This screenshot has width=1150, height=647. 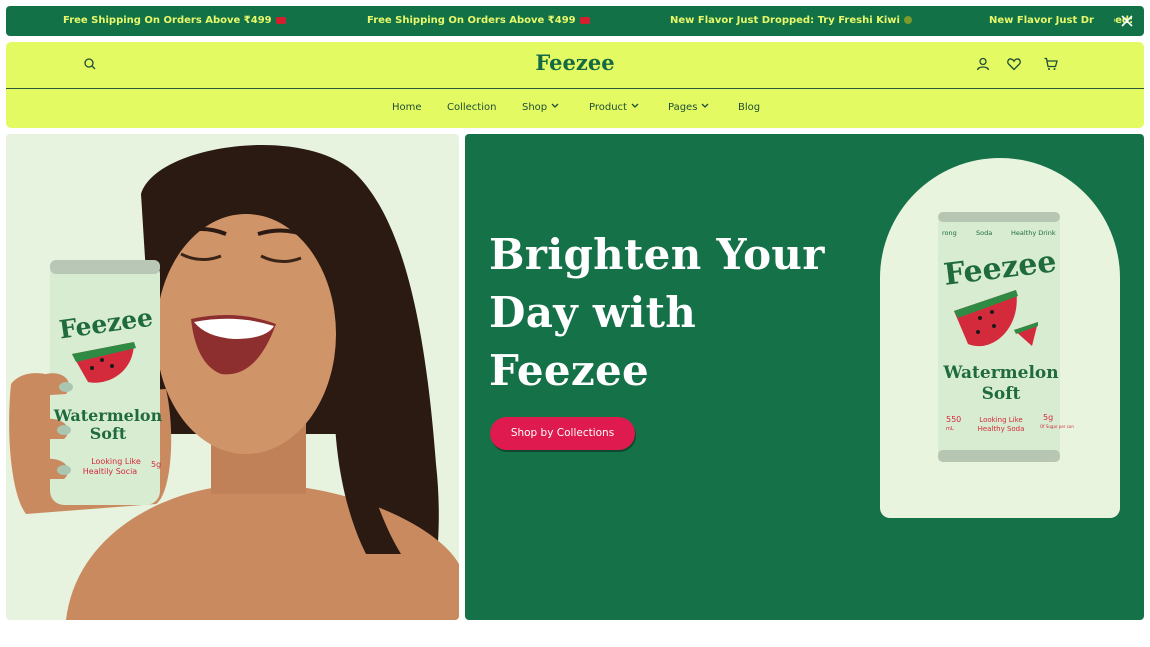 I want to click on nav-item-pages: Pages, so click(x=688, y=107).